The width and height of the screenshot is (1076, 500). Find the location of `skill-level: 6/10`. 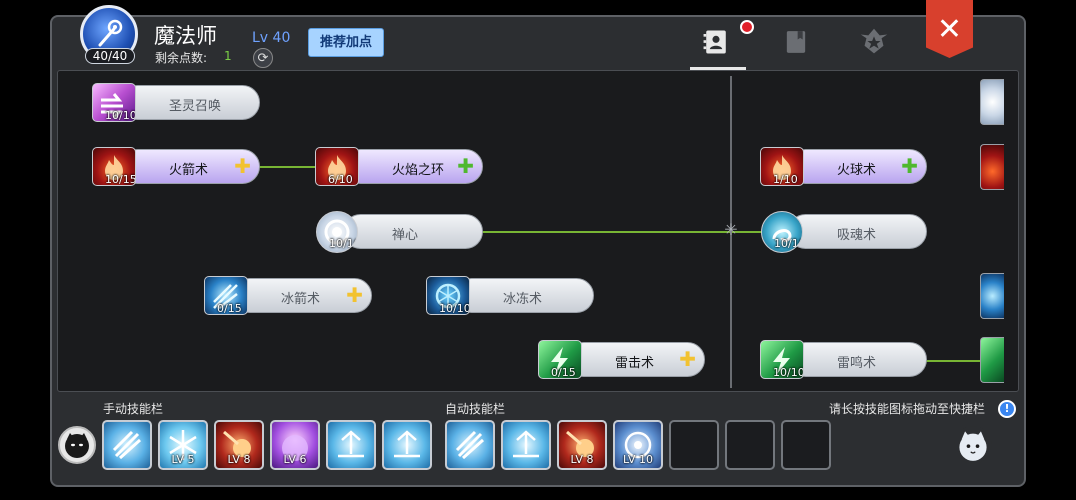

skill-level: 6/10 is located at coordinates (340, 179).